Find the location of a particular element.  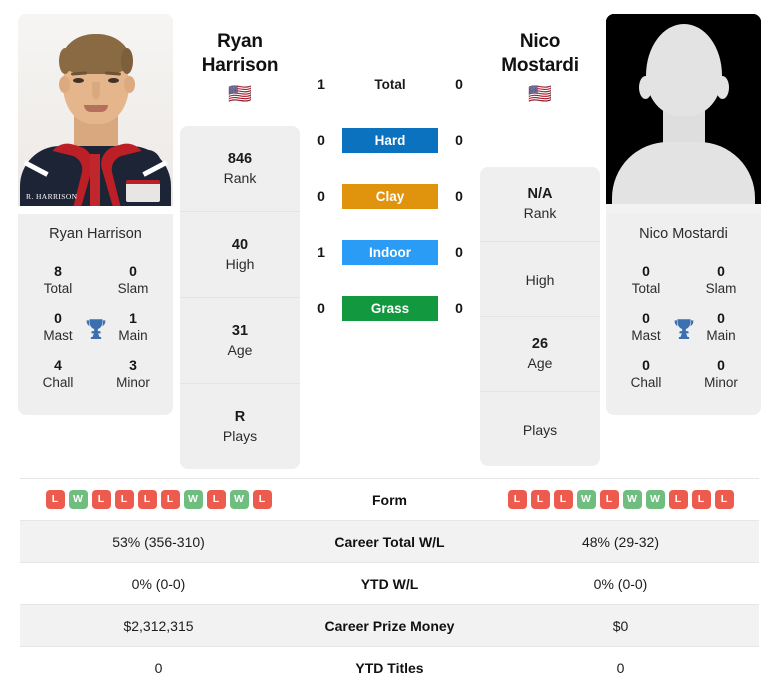

career-prize-money-left: $2,312,315 is located at coordinates (158, 625).